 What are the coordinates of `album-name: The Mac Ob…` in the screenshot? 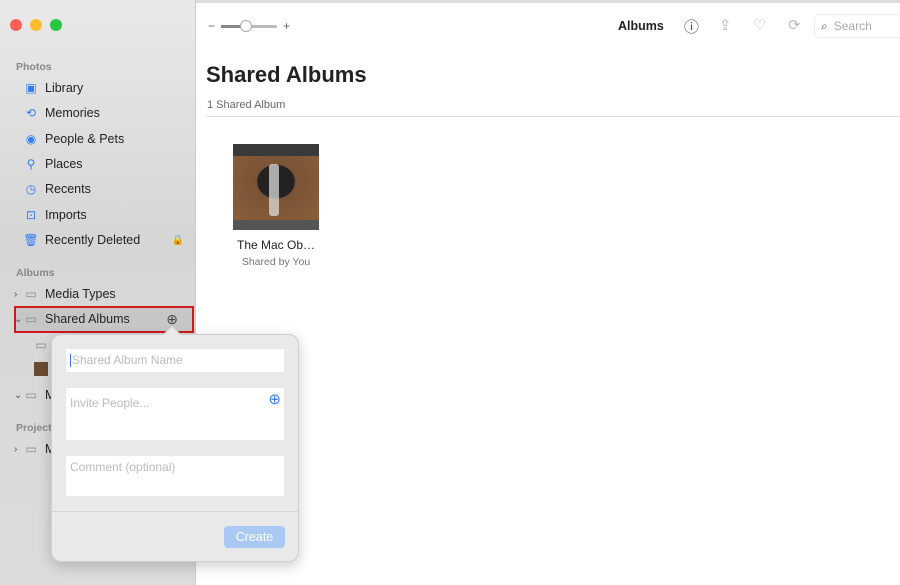 It's located at (276, 245).